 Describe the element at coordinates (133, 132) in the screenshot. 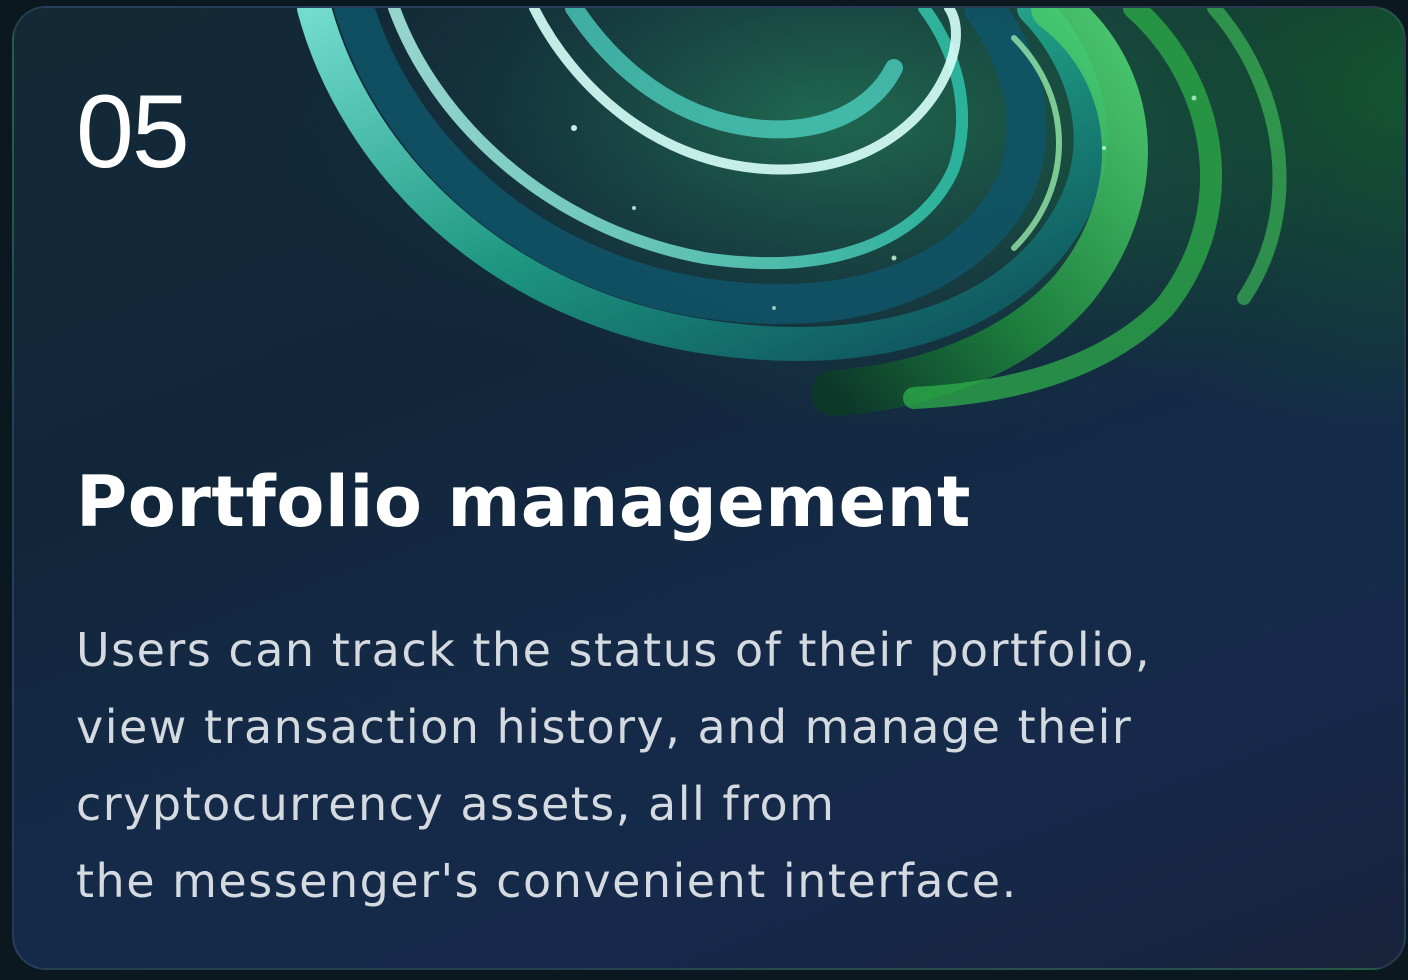

I see `step-number: 05` at that location.